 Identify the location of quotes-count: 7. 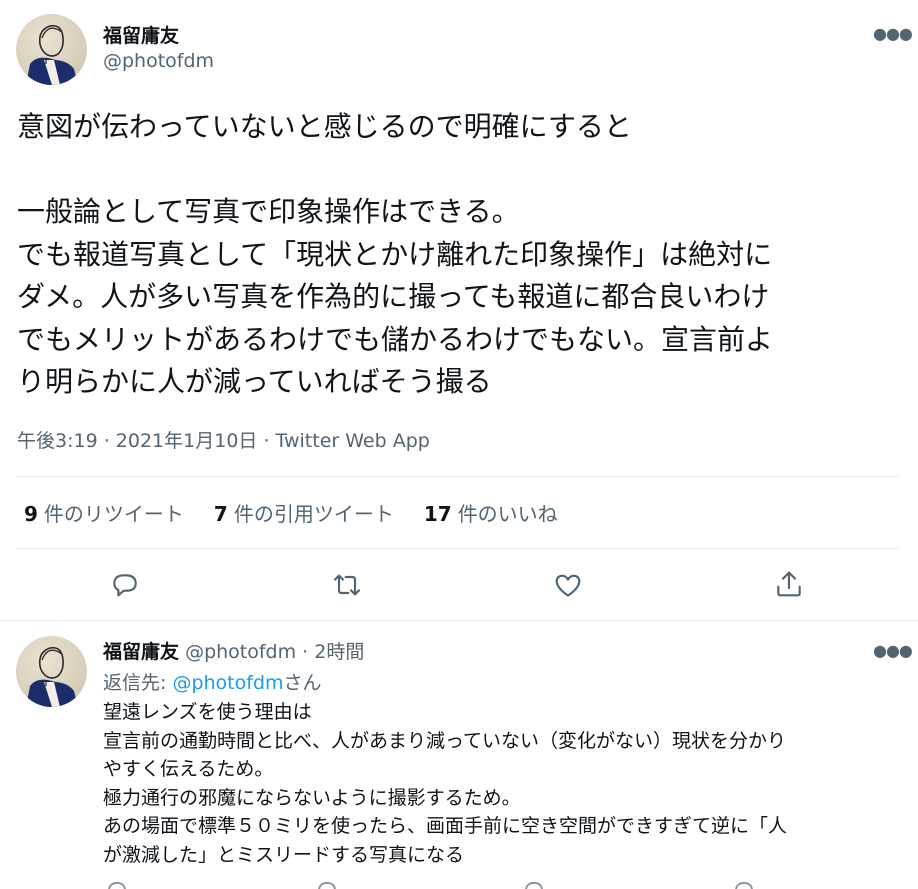
(220, 514).